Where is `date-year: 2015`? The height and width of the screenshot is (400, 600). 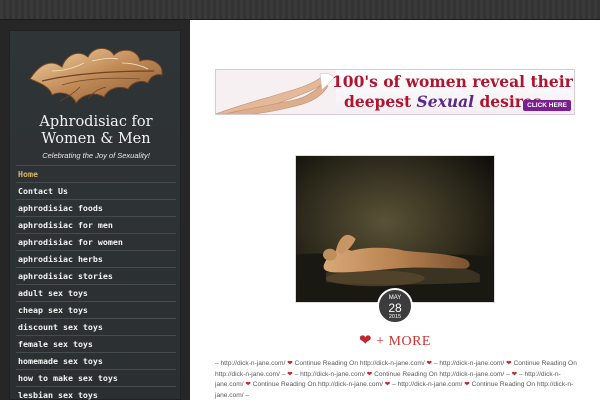
date-year: 2015 is located at coordinates (395, 317).